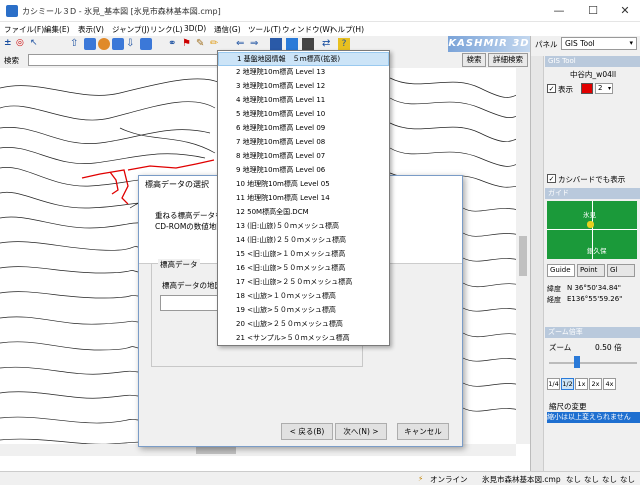  I want to click on minimize-button: —, so click(559, 11).